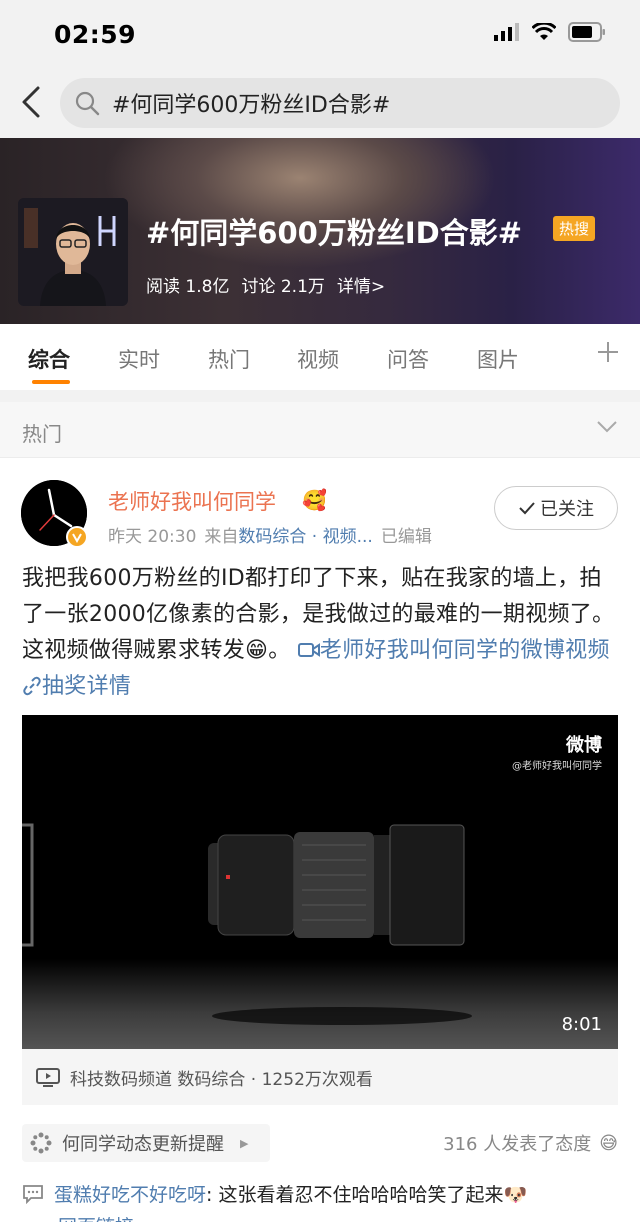 Image resolution: width=640 pixels, height=1222 pixels. I want to click on tab-realtime: 实时, so click(139, 359).